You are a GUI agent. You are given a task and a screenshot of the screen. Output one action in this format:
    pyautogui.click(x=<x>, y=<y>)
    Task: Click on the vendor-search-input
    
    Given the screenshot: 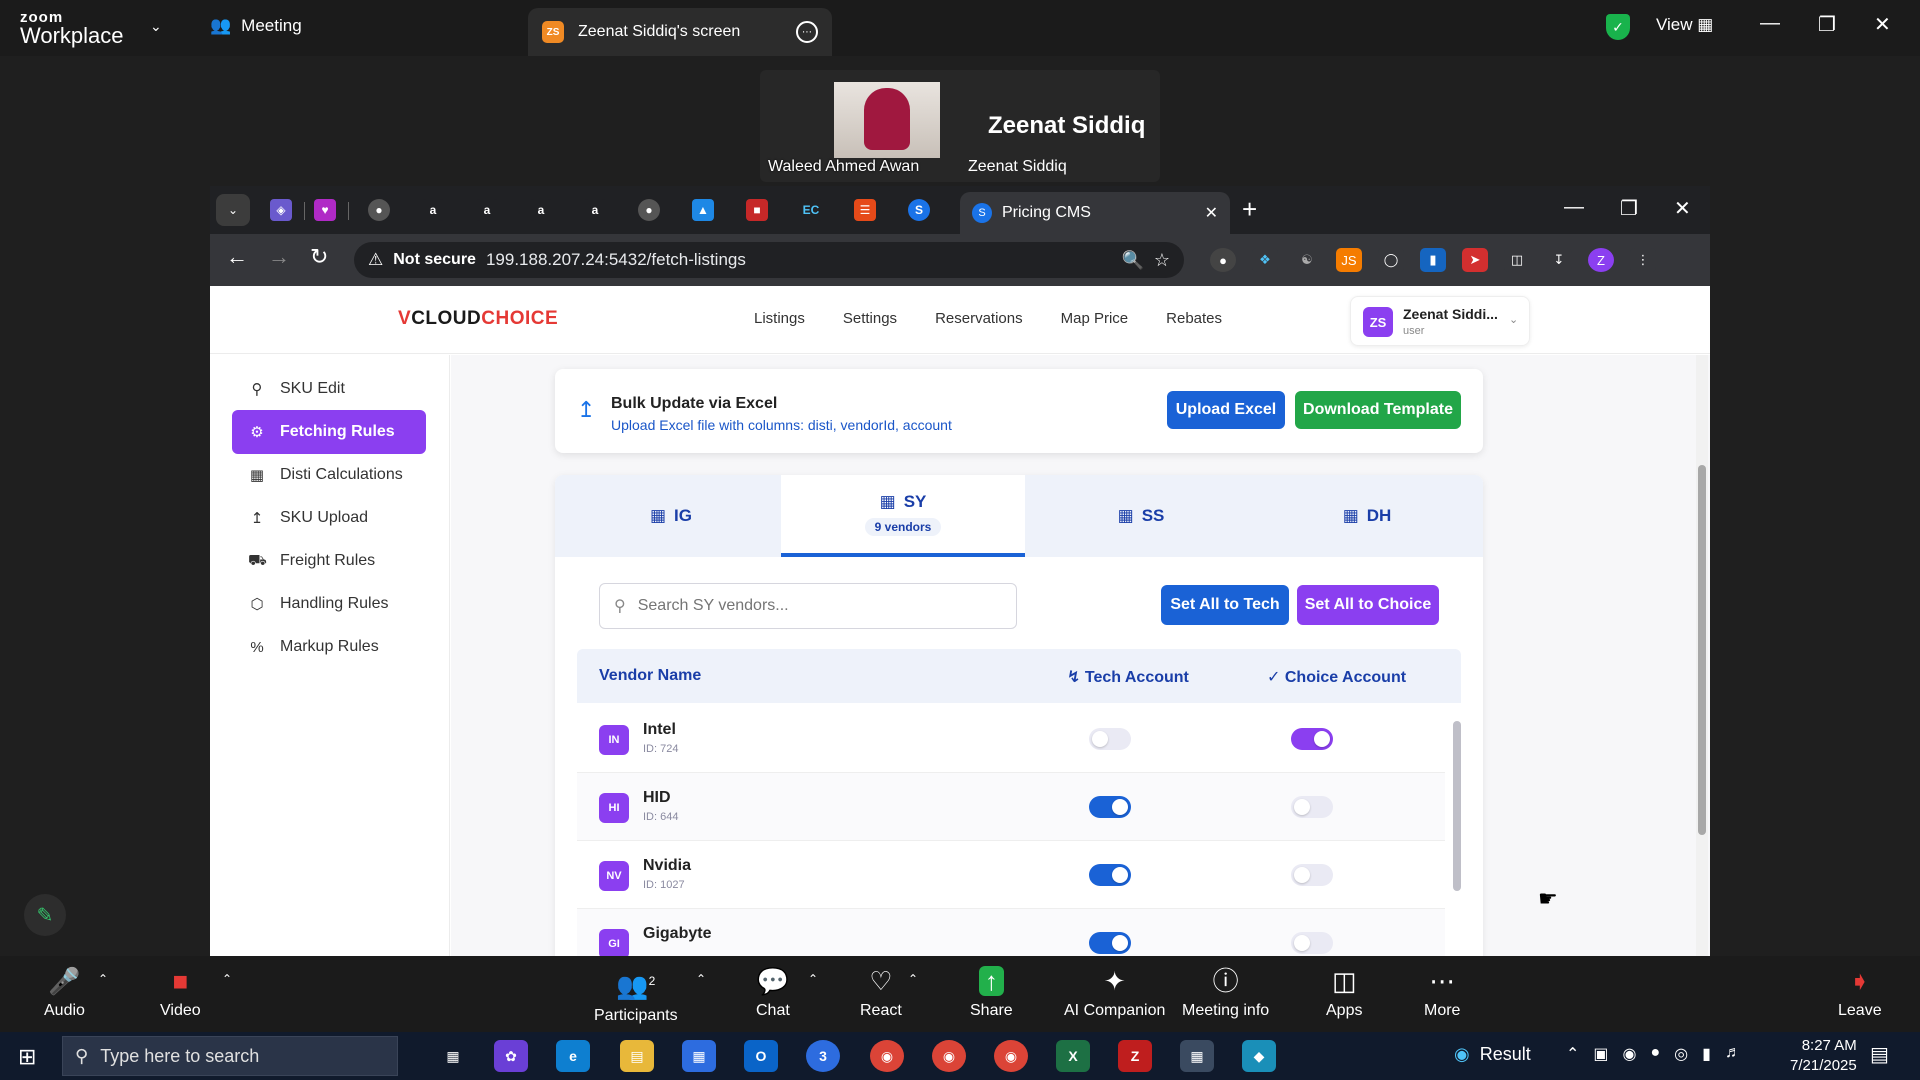 What is the action you would take?
    pyautogui.click(x=807, y=606)
    